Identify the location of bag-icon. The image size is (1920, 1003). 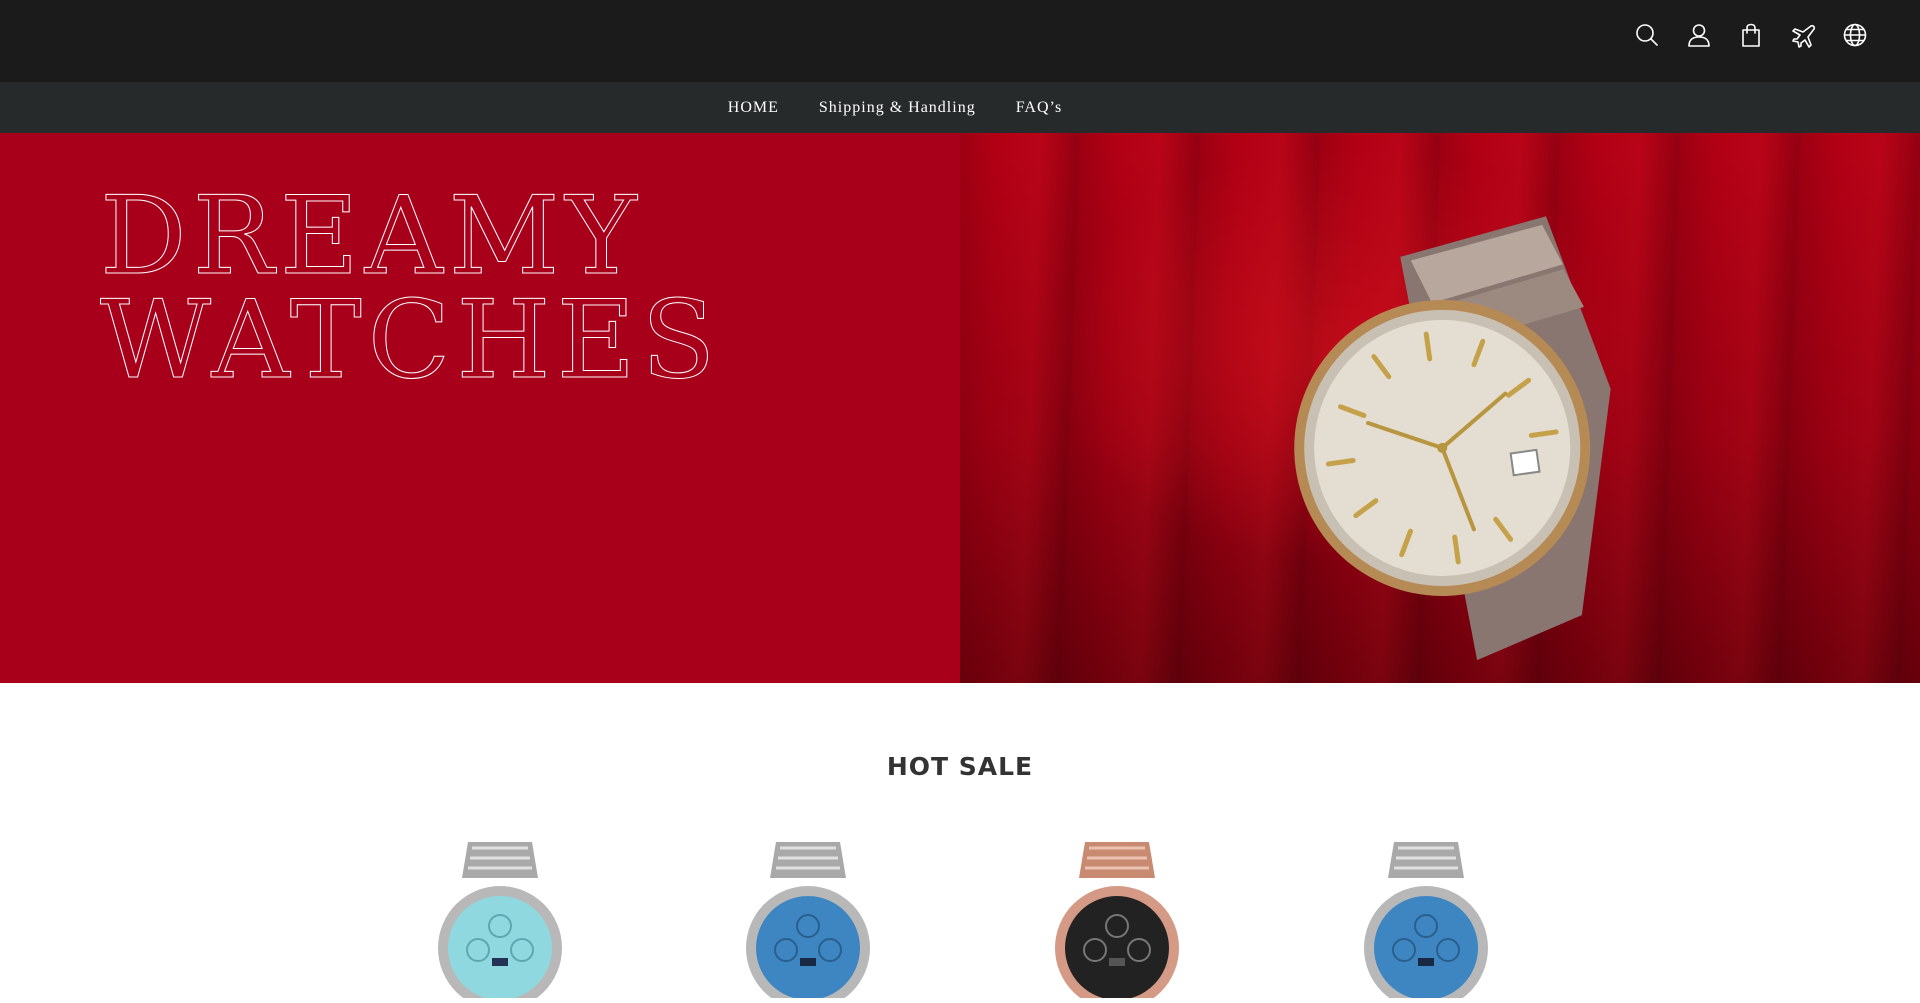
(1750, 34).